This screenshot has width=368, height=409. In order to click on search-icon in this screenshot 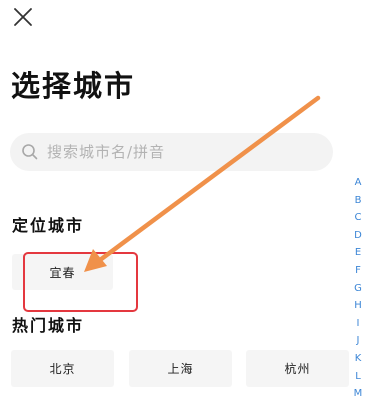, I will do `click(30, 152)`.